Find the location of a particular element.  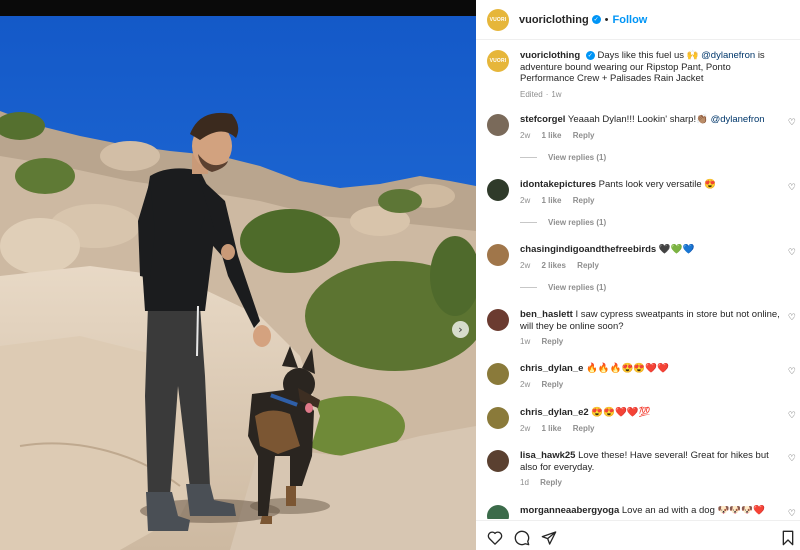

comment-age: 1w is located at coordinates (525, 341).